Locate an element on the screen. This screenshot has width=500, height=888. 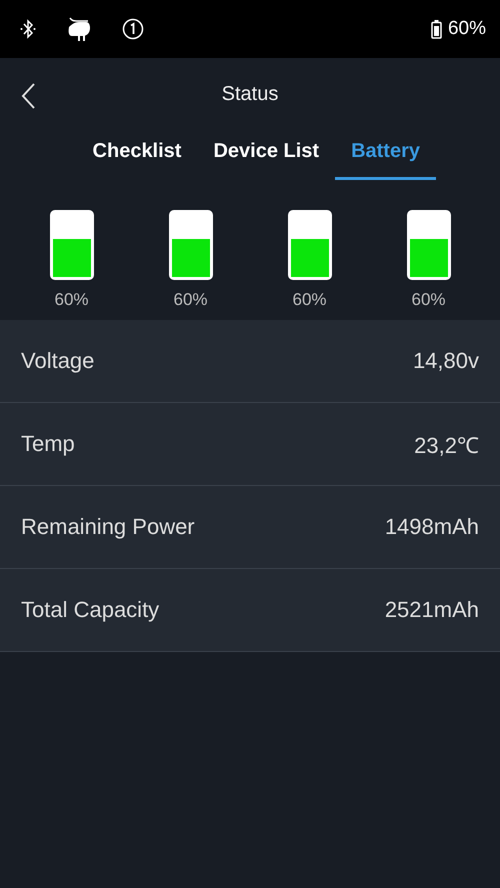
bluetooth-icon is located at coordinates (28, 29).